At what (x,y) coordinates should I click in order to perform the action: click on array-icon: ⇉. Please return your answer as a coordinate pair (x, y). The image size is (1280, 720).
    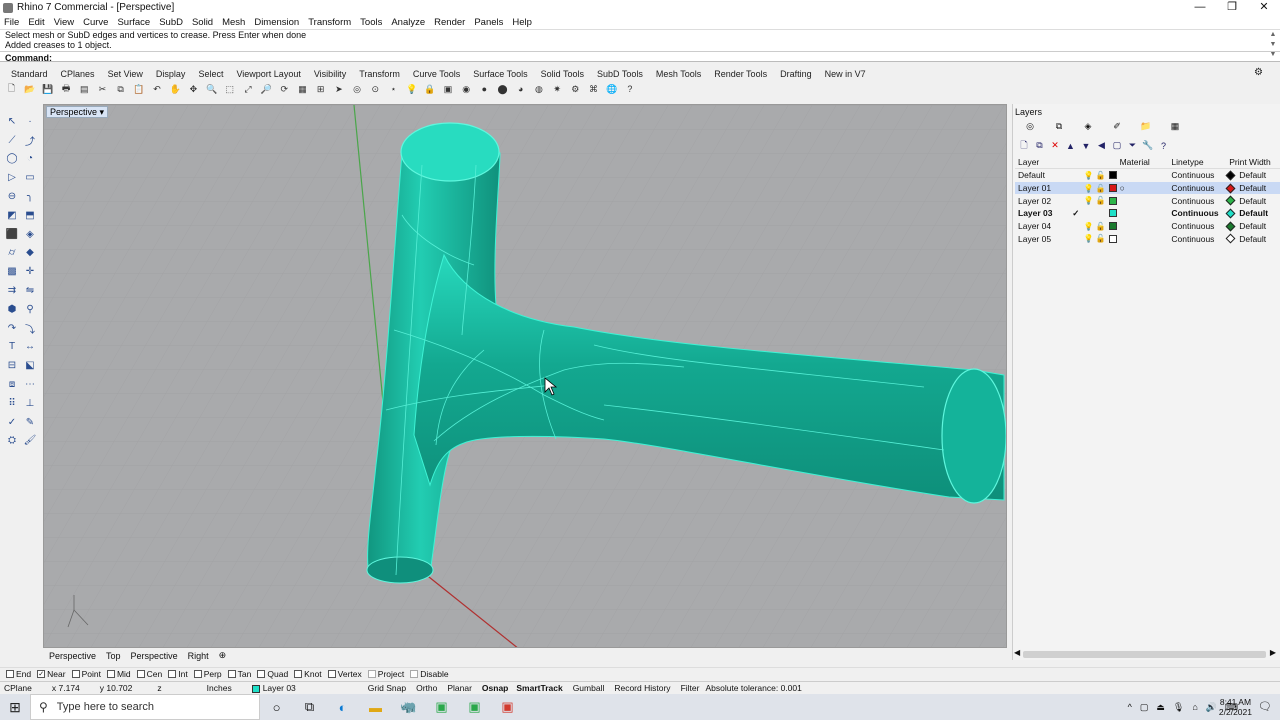
    Looking at the image, I should click on (12, 291).